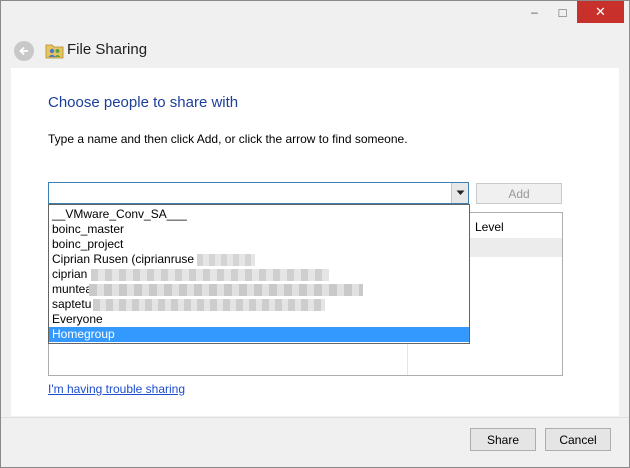 This screenshot has width=630, height=468. I want to click on chevron-down-icon, so click(460, 192).